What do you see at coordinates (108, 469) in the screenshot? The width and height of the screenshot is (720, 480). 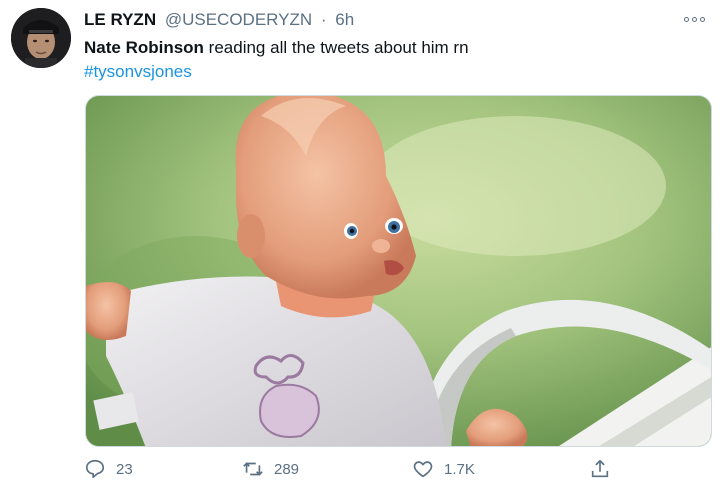 I see `reply-button: 23` at bounding box center [108, 469].